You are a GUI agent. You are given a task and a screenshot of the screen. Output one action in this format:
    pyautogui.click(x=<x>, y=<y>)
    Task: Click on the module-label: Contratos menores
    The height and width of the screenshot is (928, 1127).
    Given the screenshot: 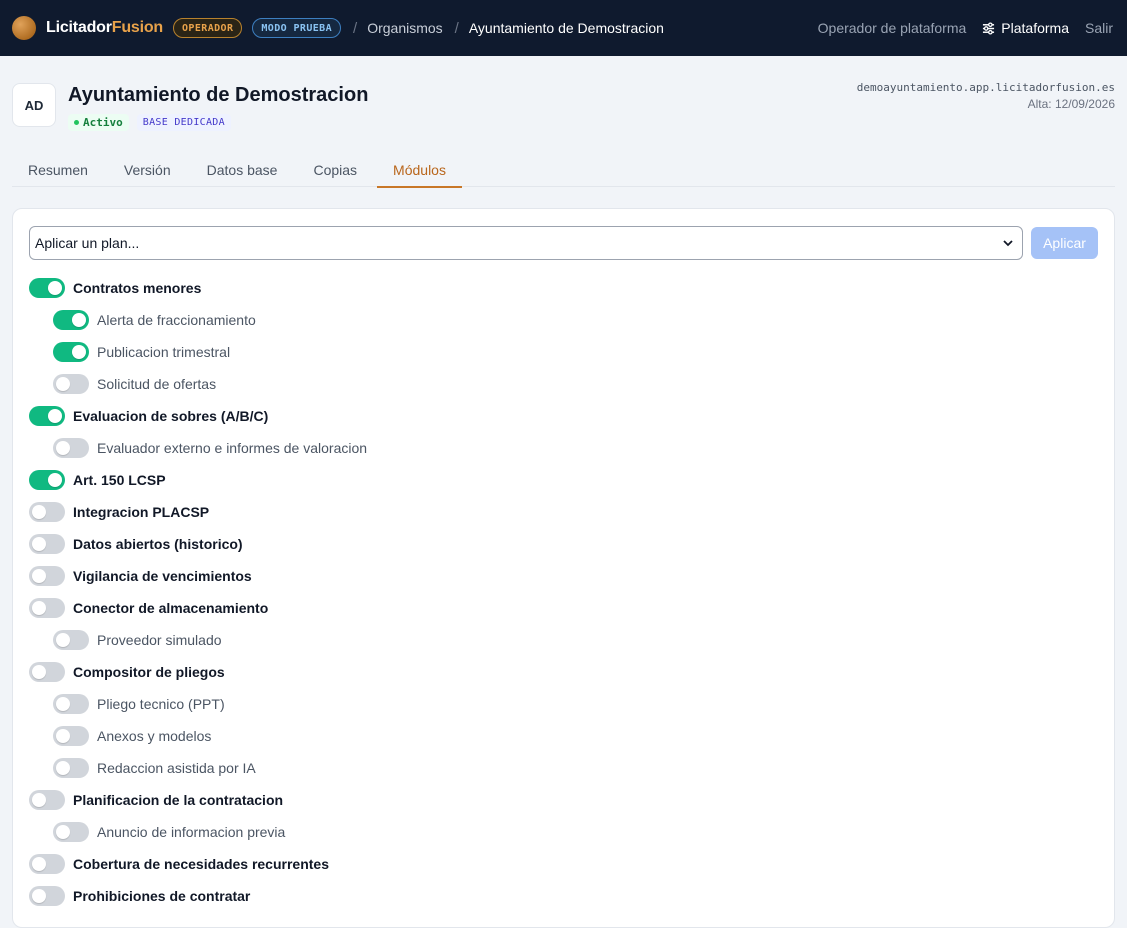 What is the action you would take?
    pyautogui.click(x=137, y=288)
    